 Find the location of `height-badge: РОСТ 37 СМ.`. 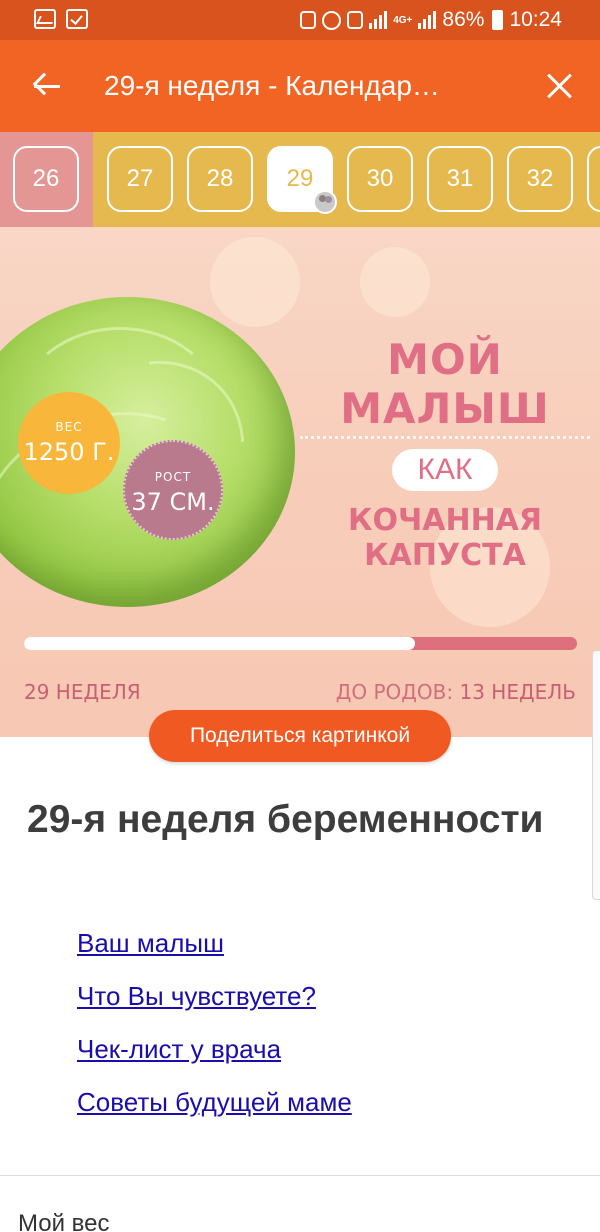

height-badge: РОСТ 37 СМ. is located at coordinates (173, 490).